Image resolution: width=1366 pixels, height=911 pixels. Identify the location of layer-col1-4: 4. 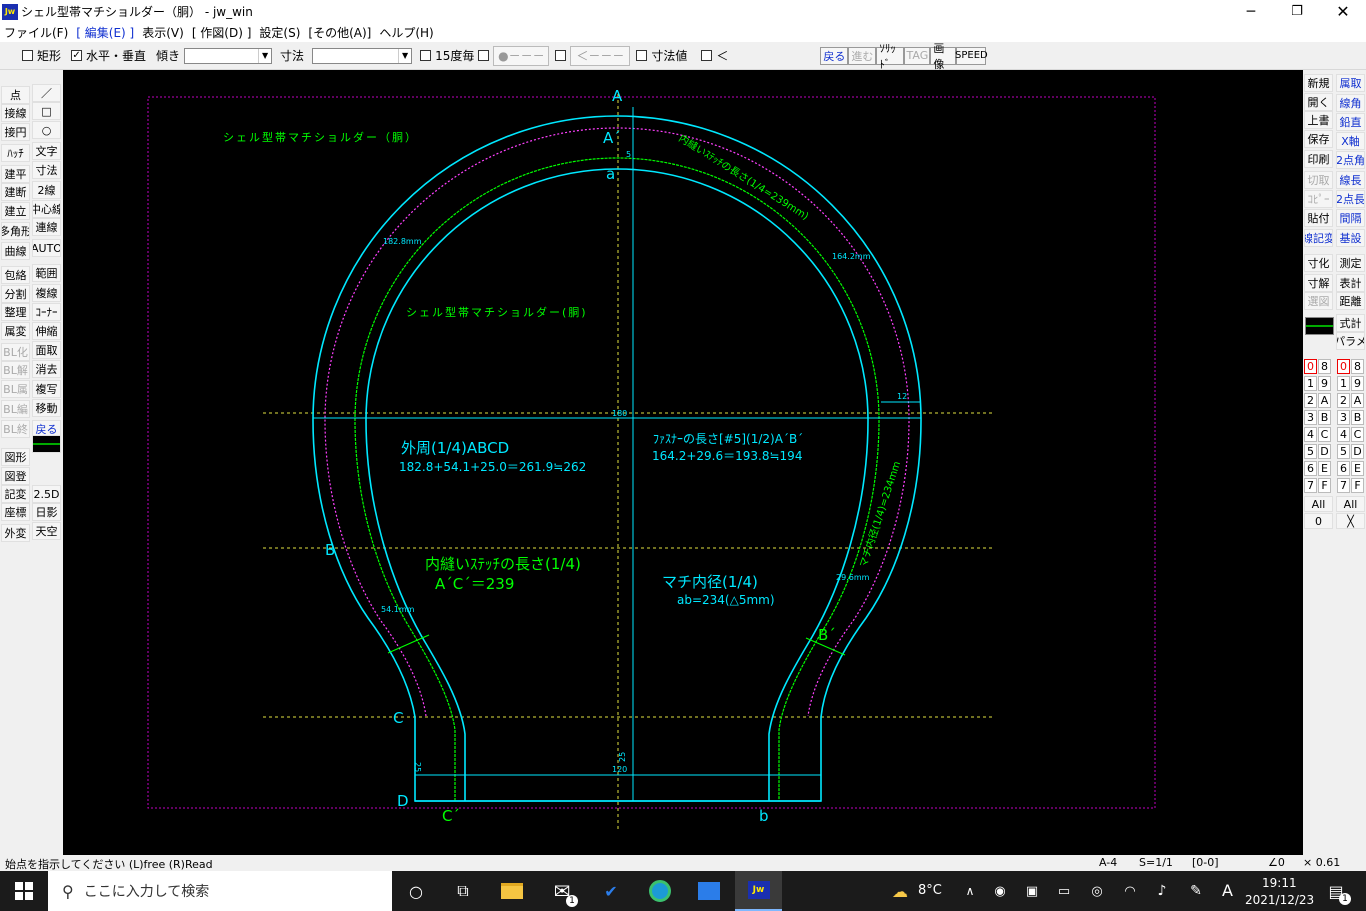
(1343, 434).